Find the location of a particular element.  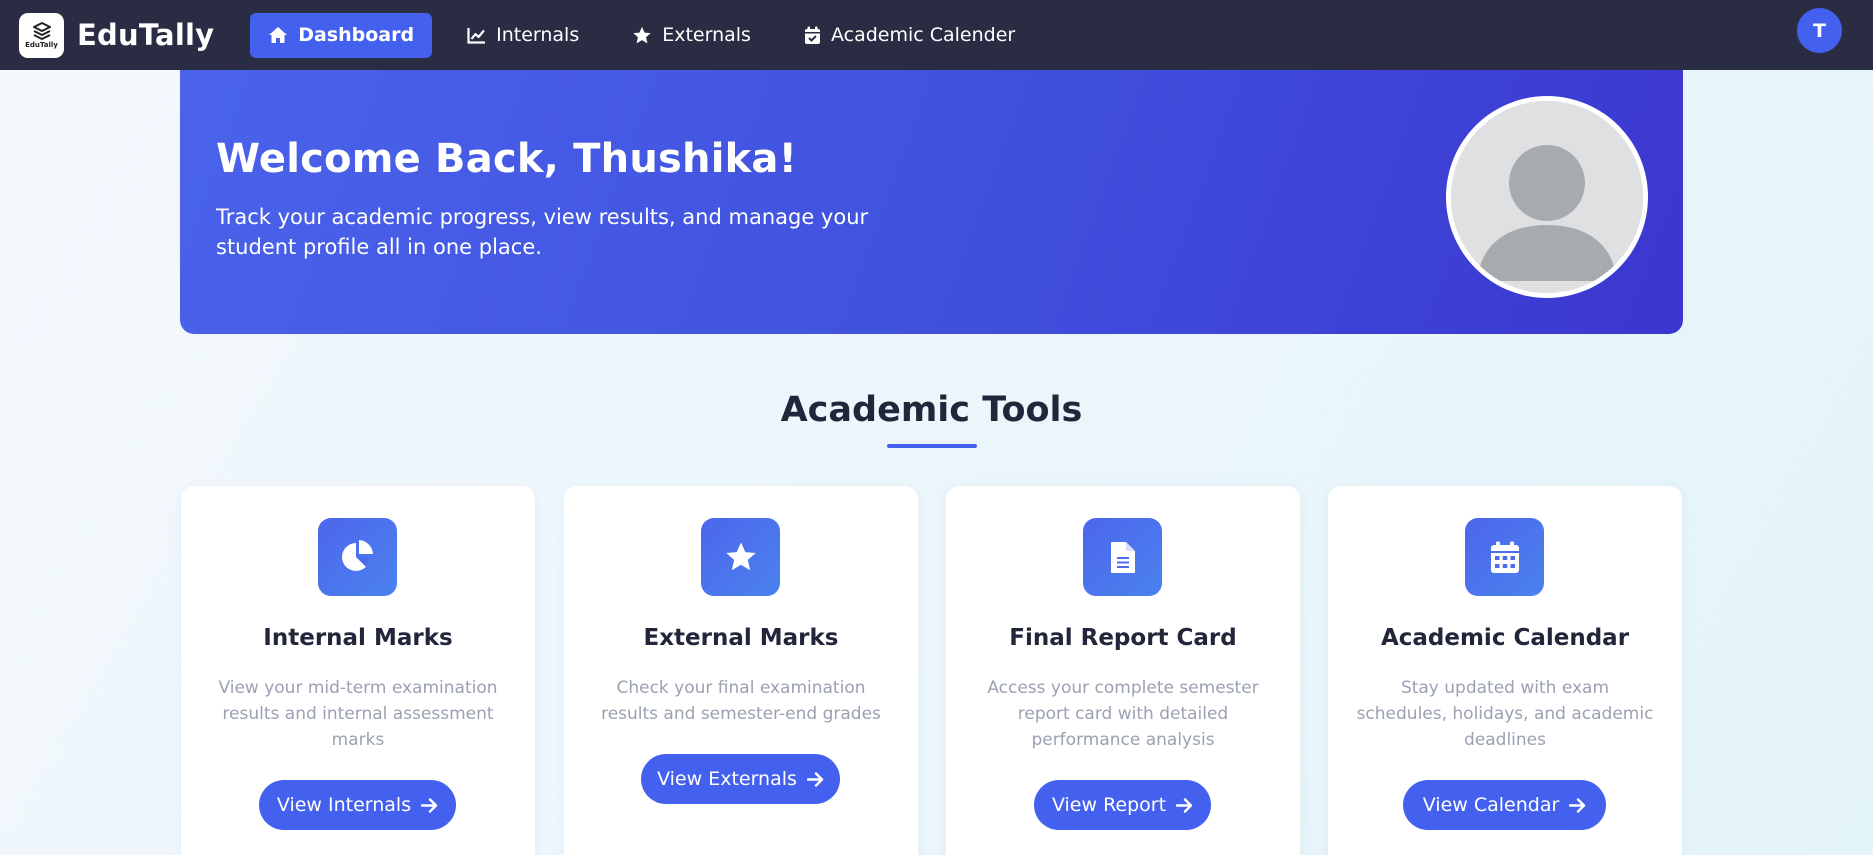

pie-chart-icon is located at coordinates (357, 557).